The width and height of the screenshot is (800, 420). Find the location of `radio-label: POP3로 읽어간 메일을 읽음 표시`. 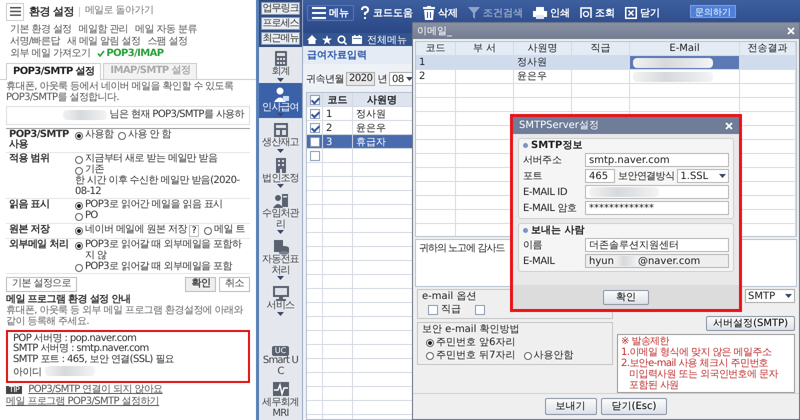

radio-label: POP3로 읽어간 메일을 읽음 표시 is located at coordinates (154, 205).